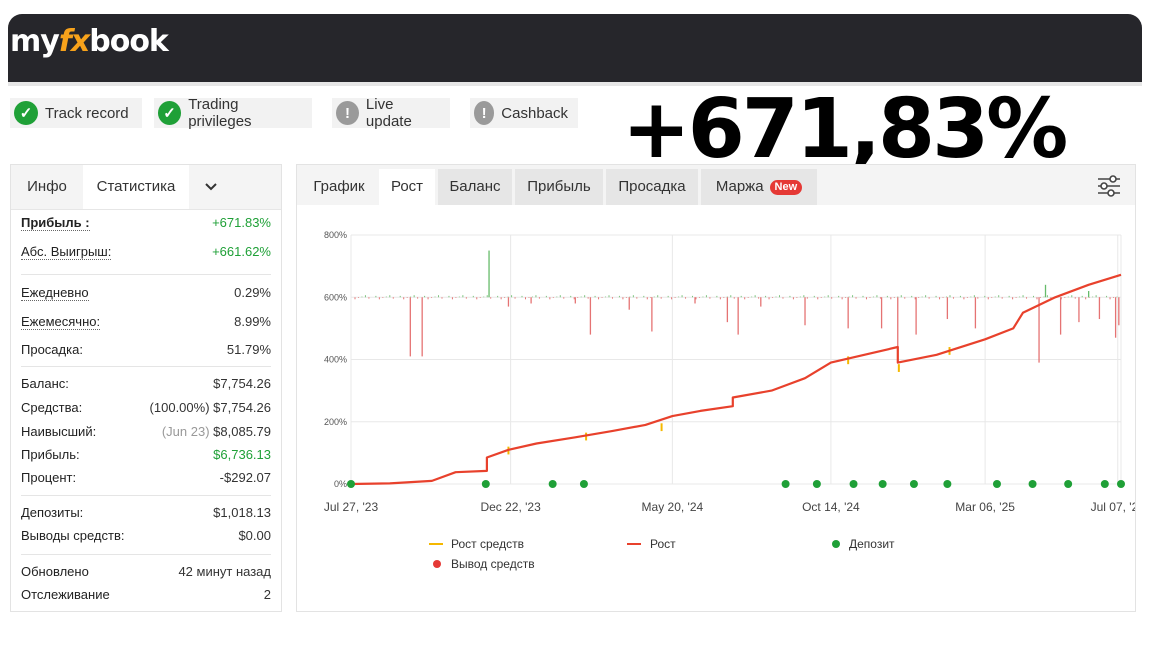  I want to click on x-tick-label: Jul 27, '23, so click(351, 507).